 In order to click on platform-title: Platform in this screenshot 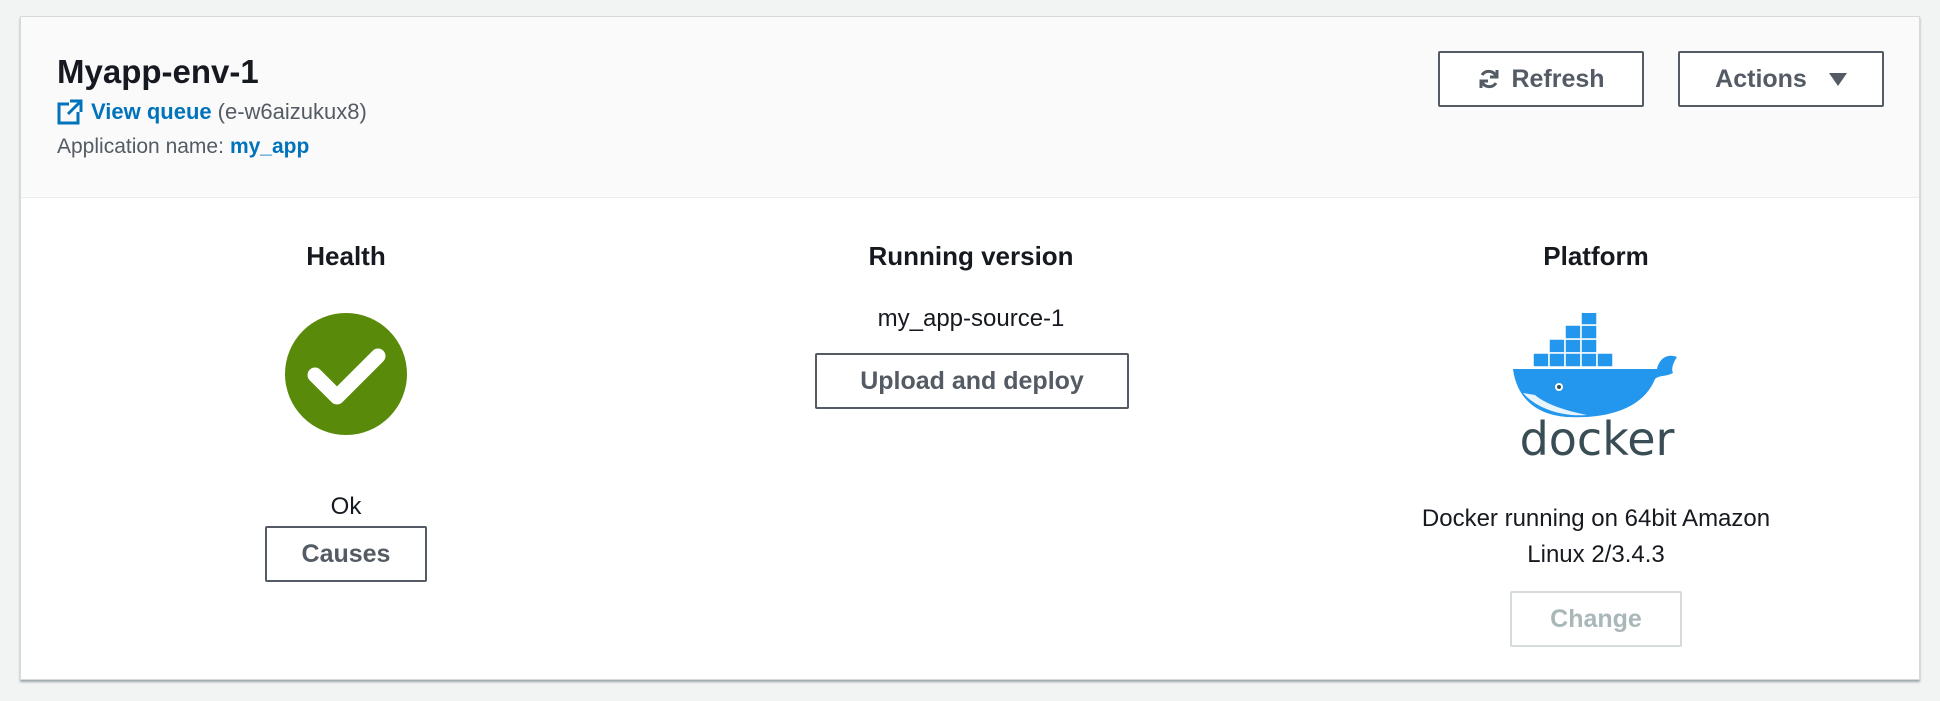, I will do `click(1596, 256)`.